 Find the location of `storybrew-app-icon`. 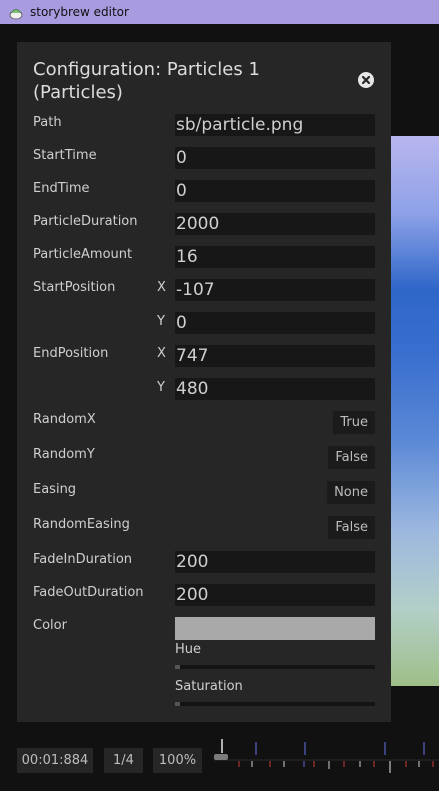

storybrew-app-icon is located at coordinates (16, 12).